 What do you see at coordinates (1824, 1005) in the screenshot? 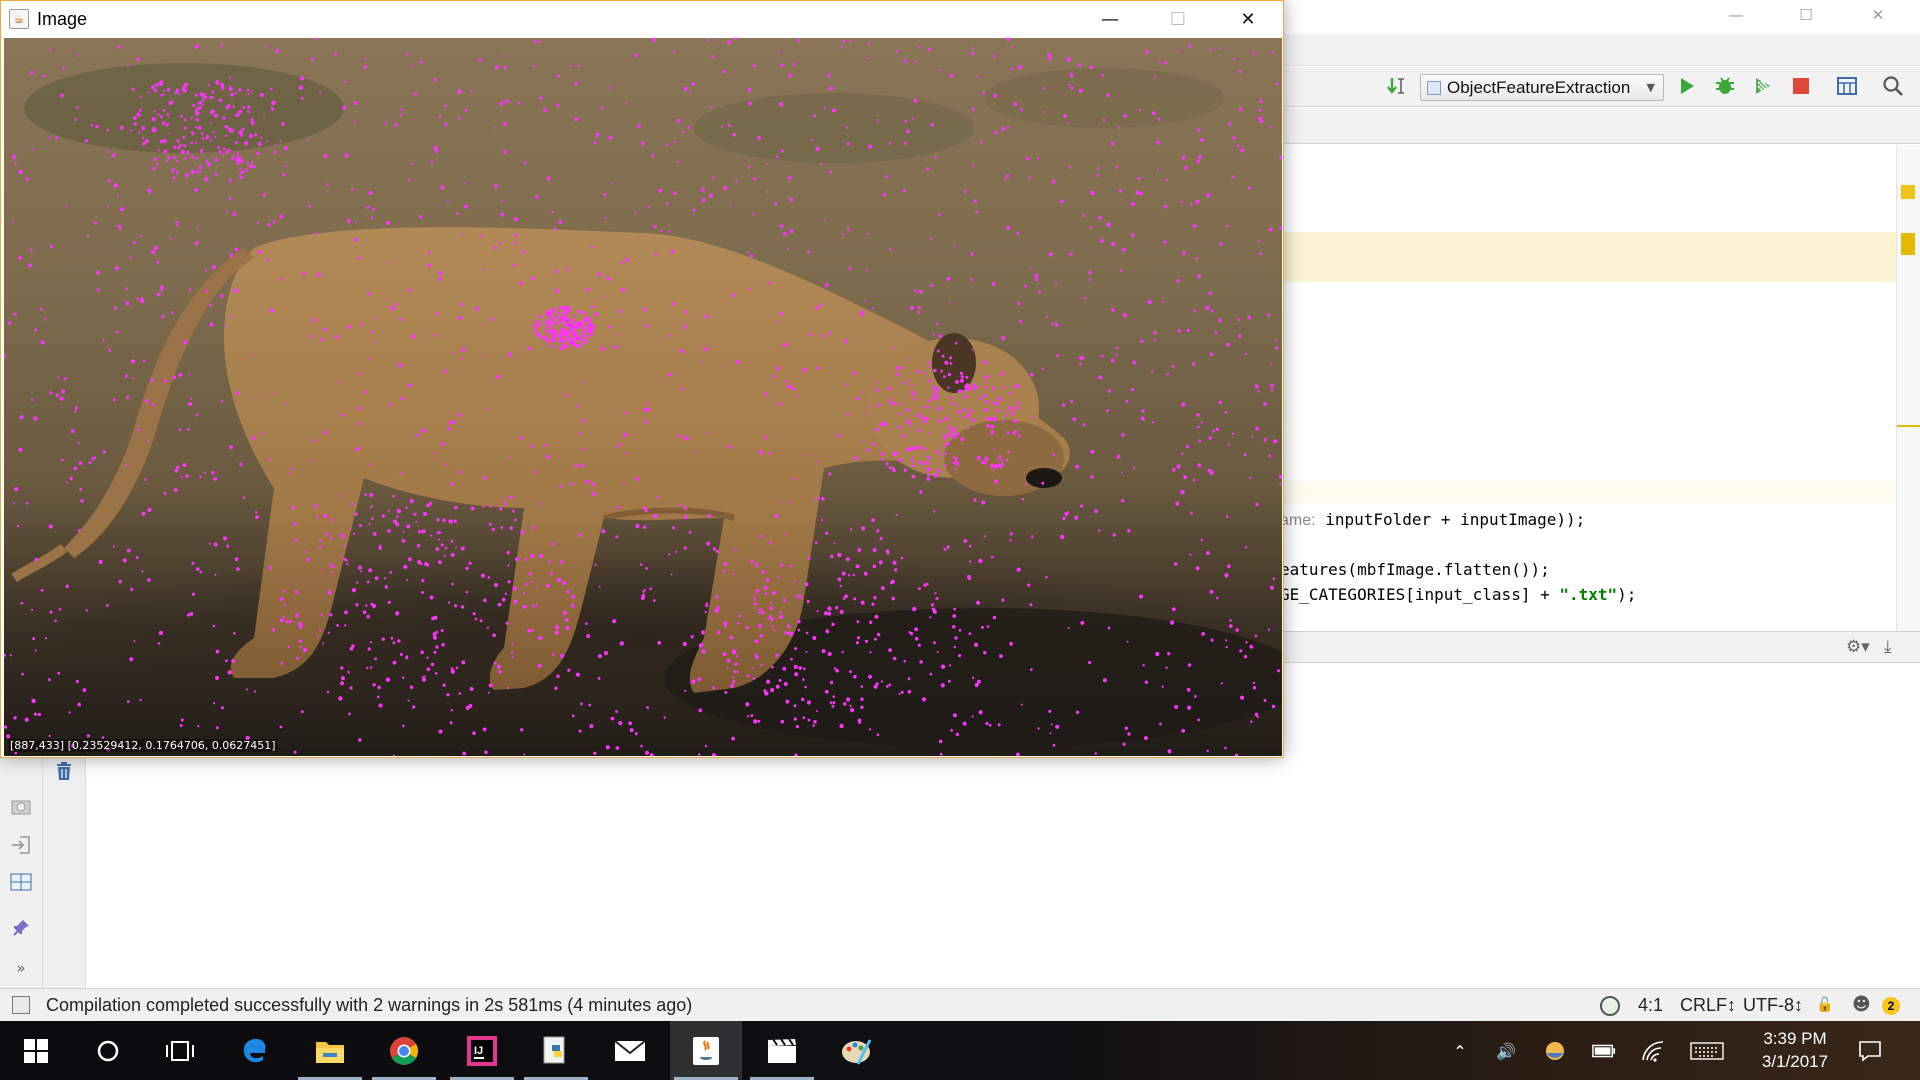
I see `lock-icon: 🔓` at bounding box center [1824, 1005].